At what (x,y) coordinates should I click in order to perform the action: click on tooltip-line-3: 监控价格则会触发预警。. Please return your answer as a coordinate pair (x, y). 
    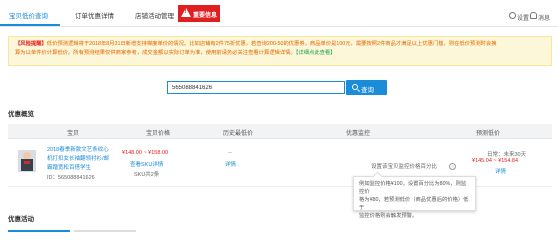
    Looking at the image, I should click on (388, 216).